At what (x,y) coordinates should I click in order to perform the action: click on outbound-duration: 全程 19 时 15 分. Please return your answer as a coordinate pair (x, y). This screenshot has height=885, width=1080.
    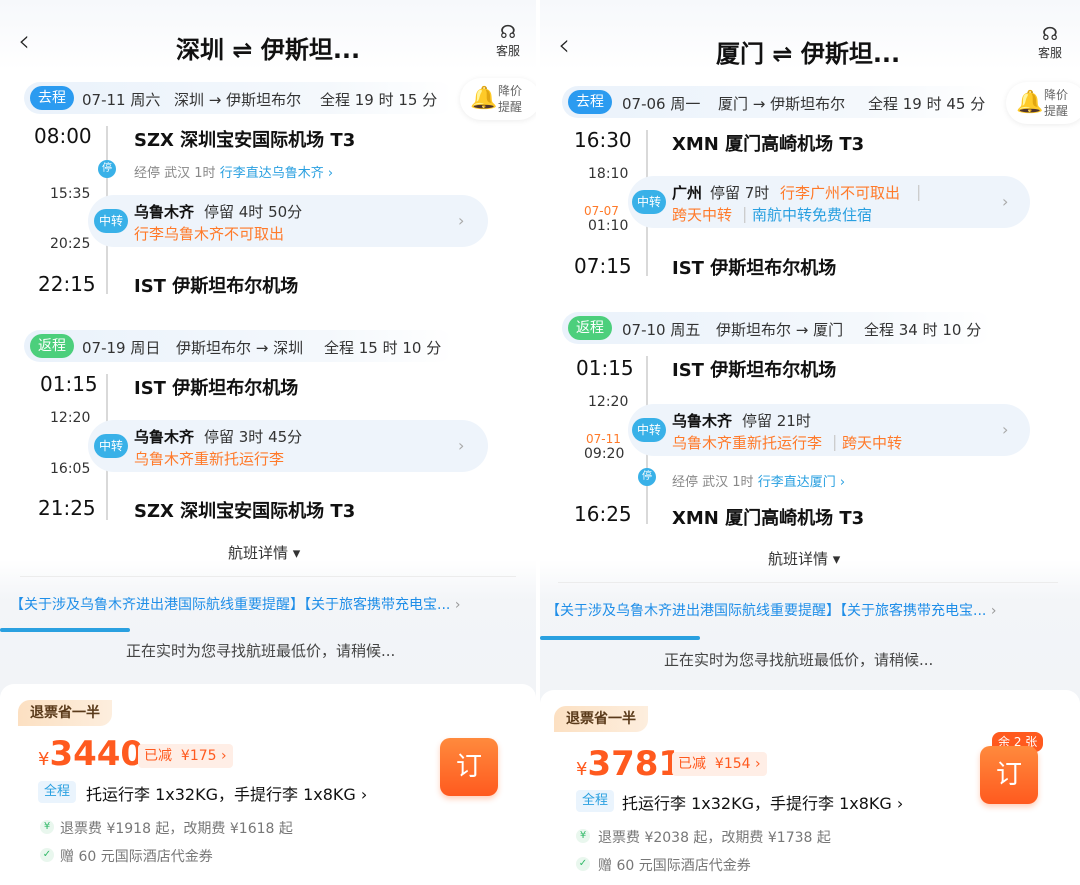
    Looking at the image, I should click on (379, 100).